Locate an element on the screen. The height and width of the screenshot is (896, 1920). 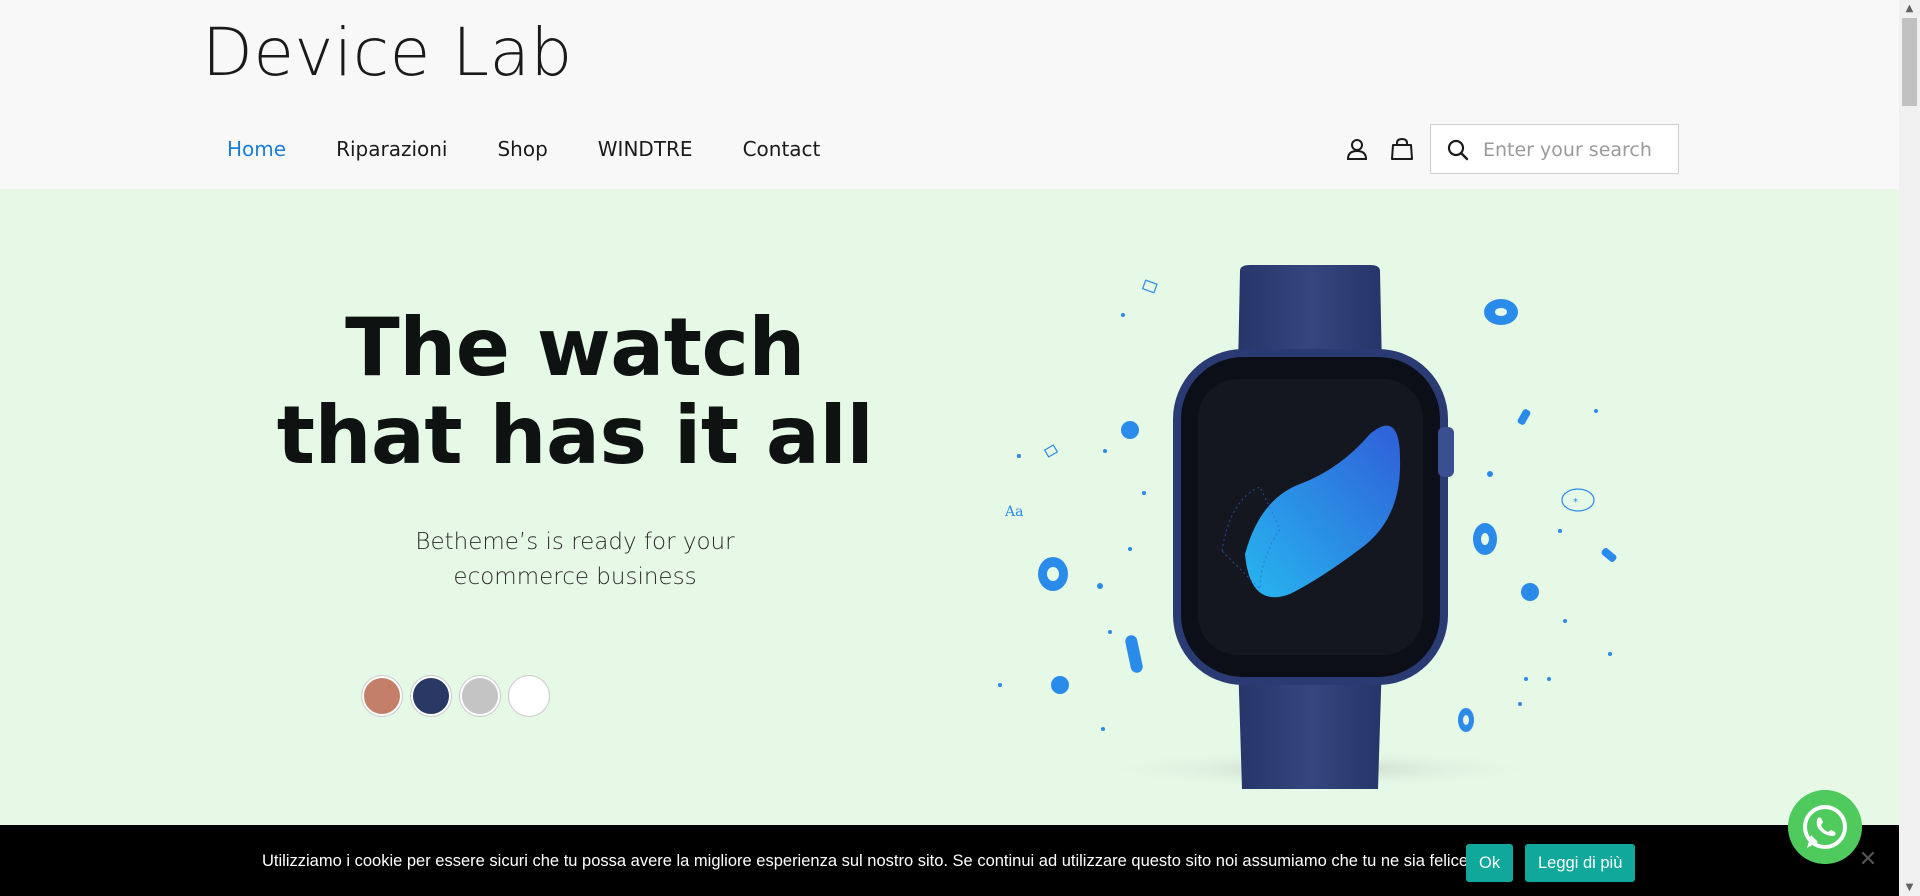
close-icon: ✕ is located at coordinates (1868, 860).